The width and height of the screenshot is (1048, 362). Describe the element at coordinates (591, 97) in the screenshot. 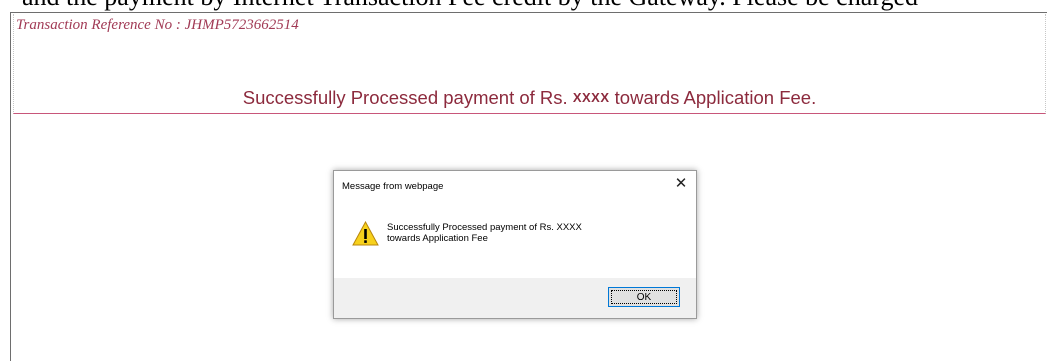

I see `amount-value: XXXX` at that location.